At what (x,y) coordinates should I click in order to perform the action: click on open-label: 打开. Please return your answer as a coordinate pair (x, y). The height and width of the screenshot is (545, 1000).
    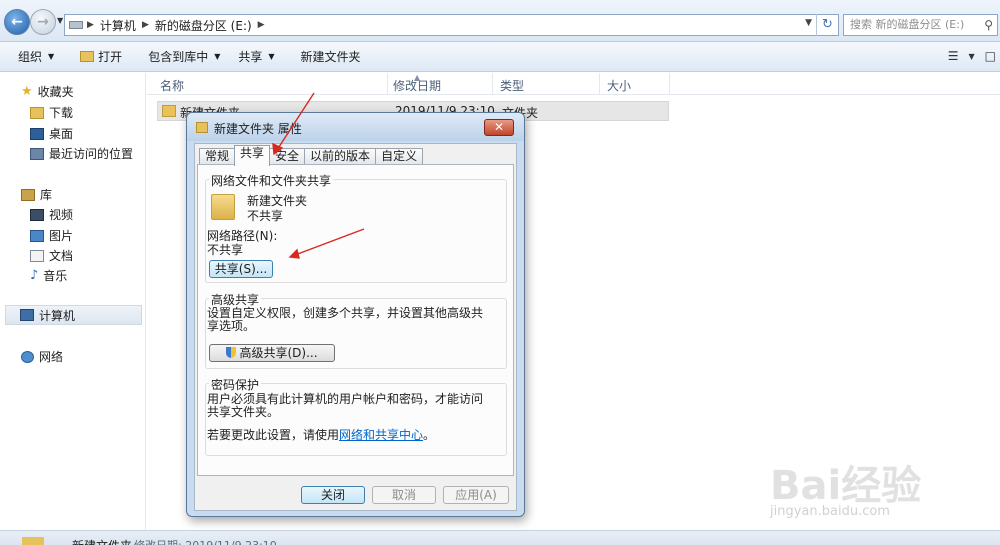
    Looking at the image, I should click on (110, 57).